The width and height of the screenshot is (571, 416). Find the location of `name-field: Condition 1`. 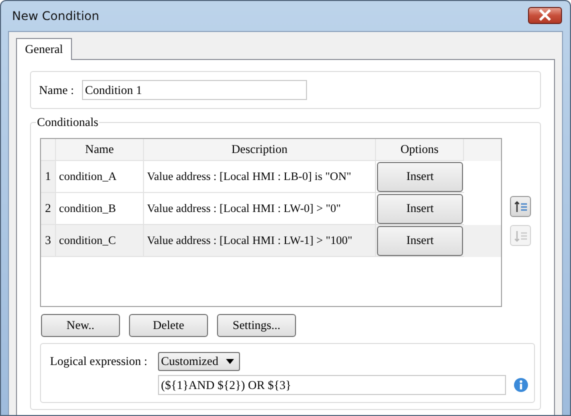

name-field: Condition 1 is located at coordinates (194, 90).